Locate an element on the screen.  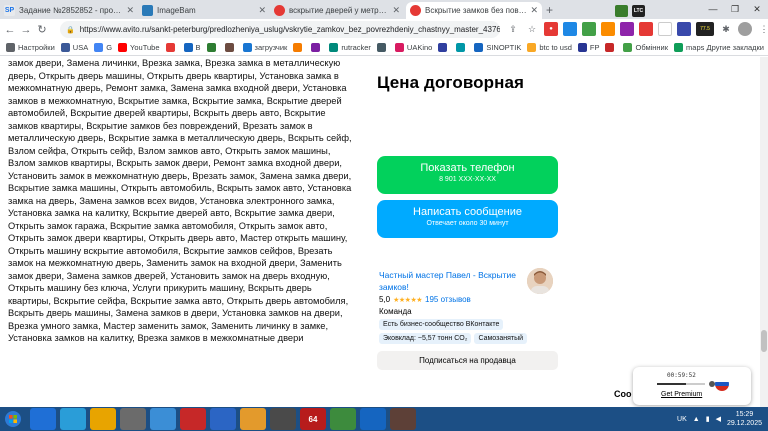
phone-number: 8 901 XXX-XX-XX is located at coordinates (467, 179).